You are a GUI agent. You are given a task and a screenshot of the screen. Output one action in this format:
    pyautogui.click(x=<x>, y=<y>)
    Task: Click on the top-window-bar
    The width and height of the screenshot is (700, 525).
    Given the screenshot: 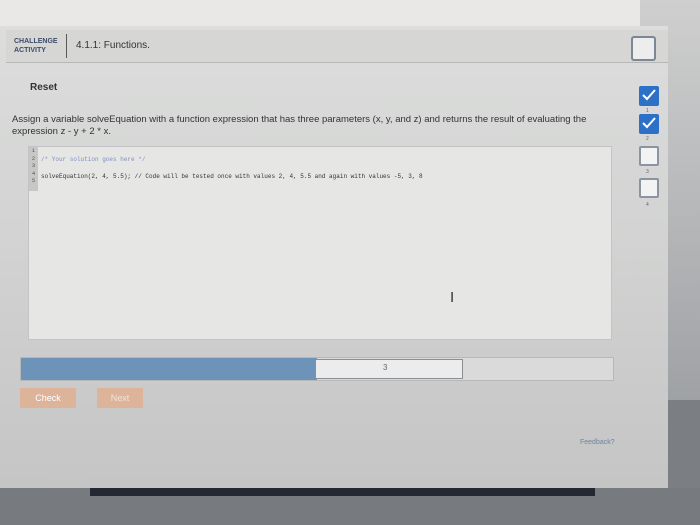 What is the action you would take?
    pyautogui.click(x=350, y=13)
    